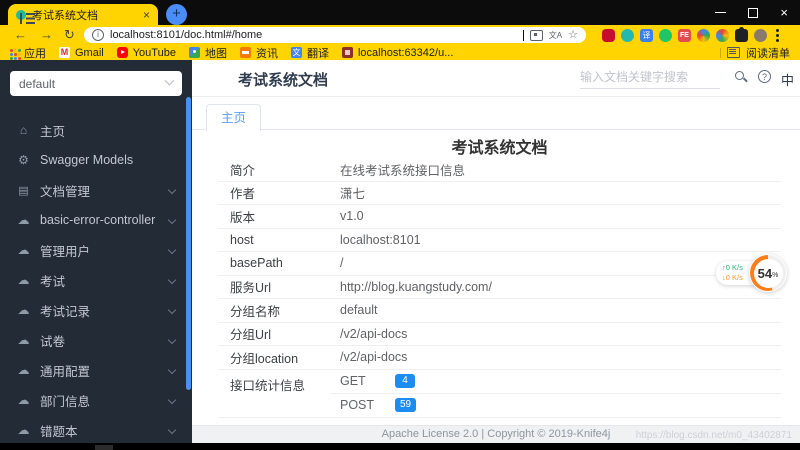 The height and width of the screenshot is (450, 800). Describe the element at coordinates (665, 35) in the screenshot. I see `key-extension-icon` at that location.